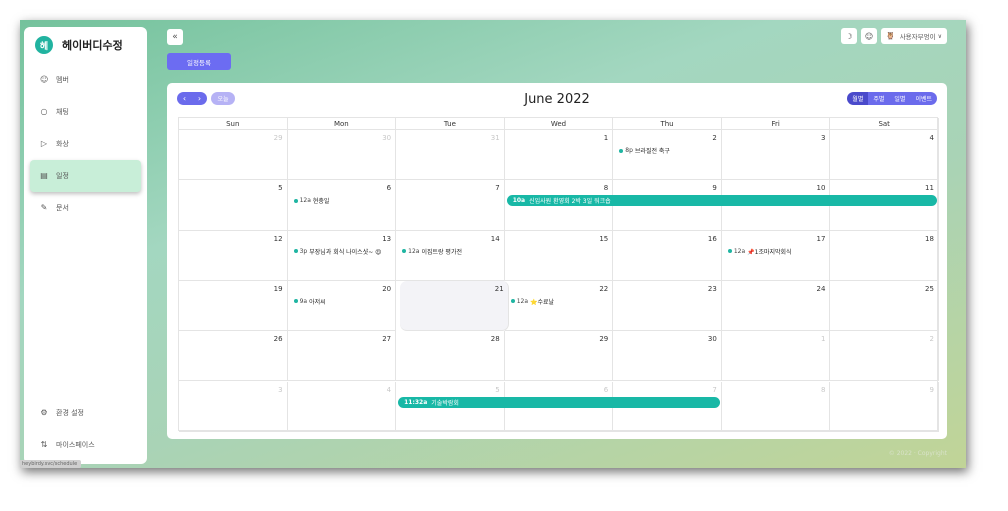  I want to click on event-title: 현충일, so click(321, 202).